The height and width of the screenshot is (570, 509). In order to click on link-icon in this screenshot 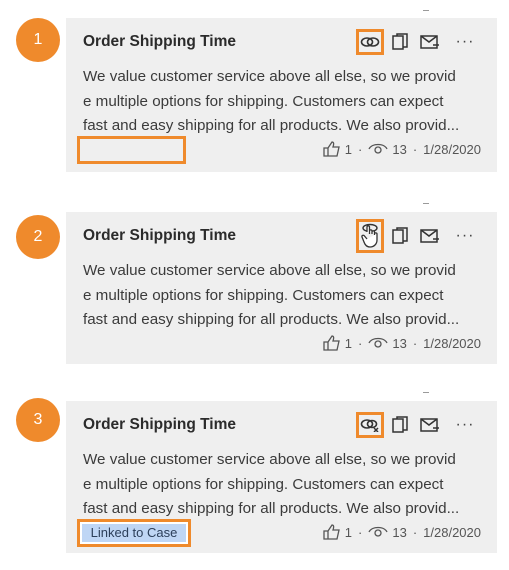, I will do `click(370, 42)`.